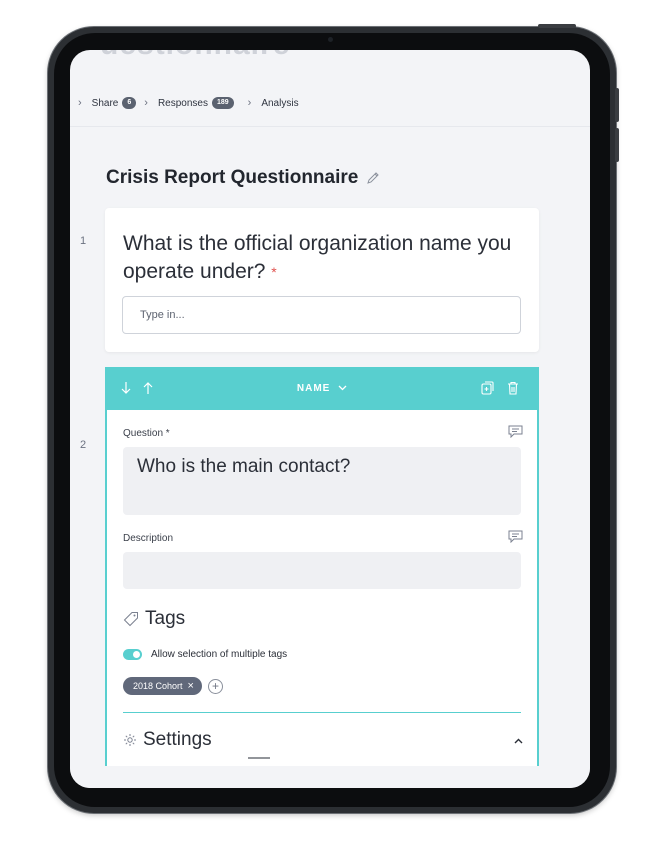  Describe the element at coordinates (330, 39) in the screenshot. I see `camera-dot` at that location.